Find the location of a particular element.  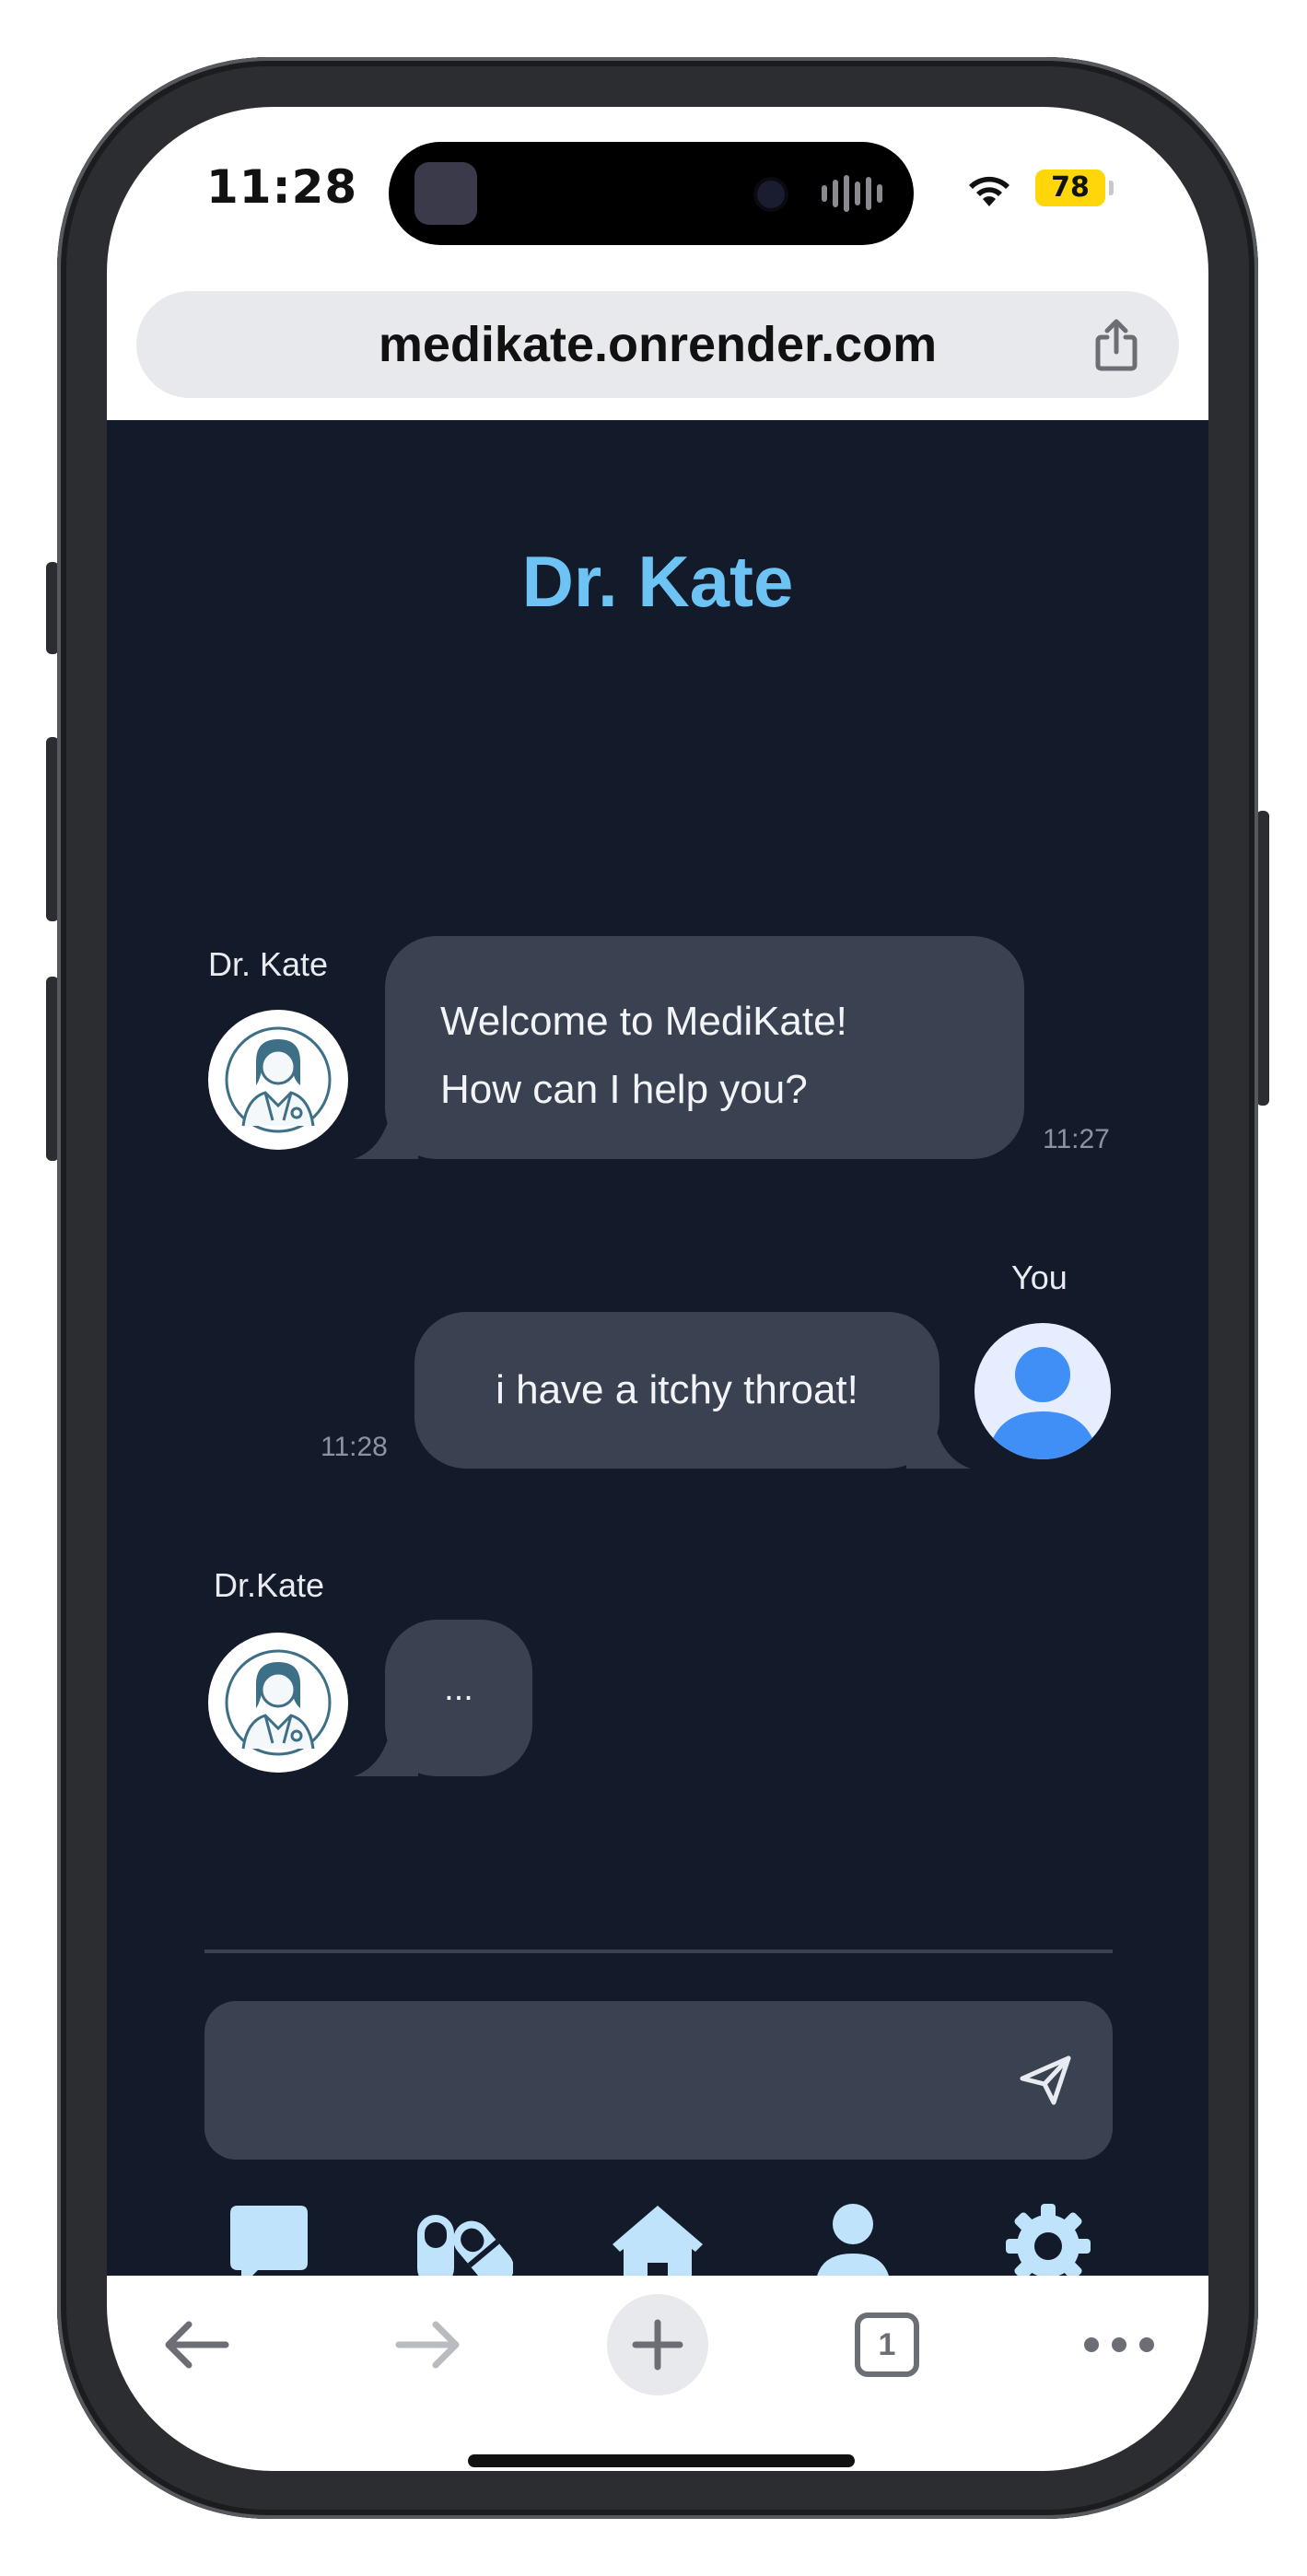

wifi-icon is located at coordinates (989, 191).